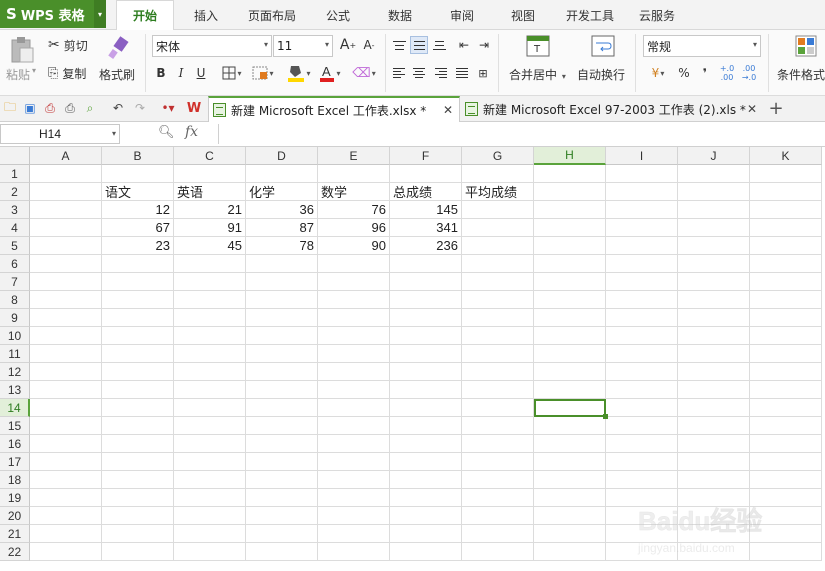 This screenshot has width=825, height=571. What do you see at coordinates (642, 318) in the screenshot?
I see `cell-i9` at bounding box center [642, 318].